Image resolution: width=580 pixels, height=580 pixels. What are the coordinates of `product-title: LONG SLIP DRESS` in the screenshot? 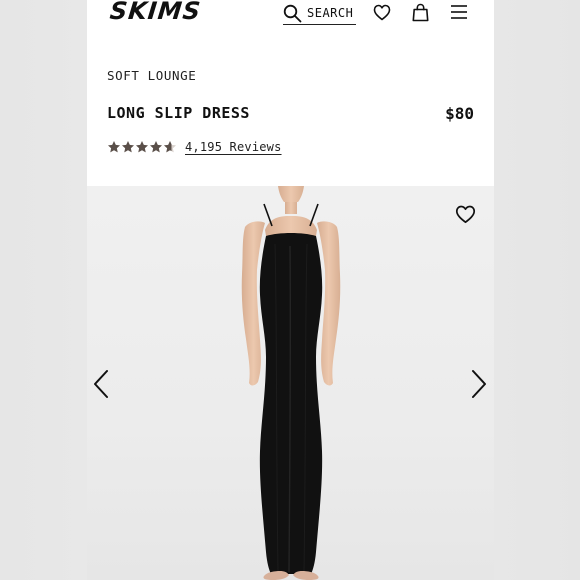 It's located at (178, 113).